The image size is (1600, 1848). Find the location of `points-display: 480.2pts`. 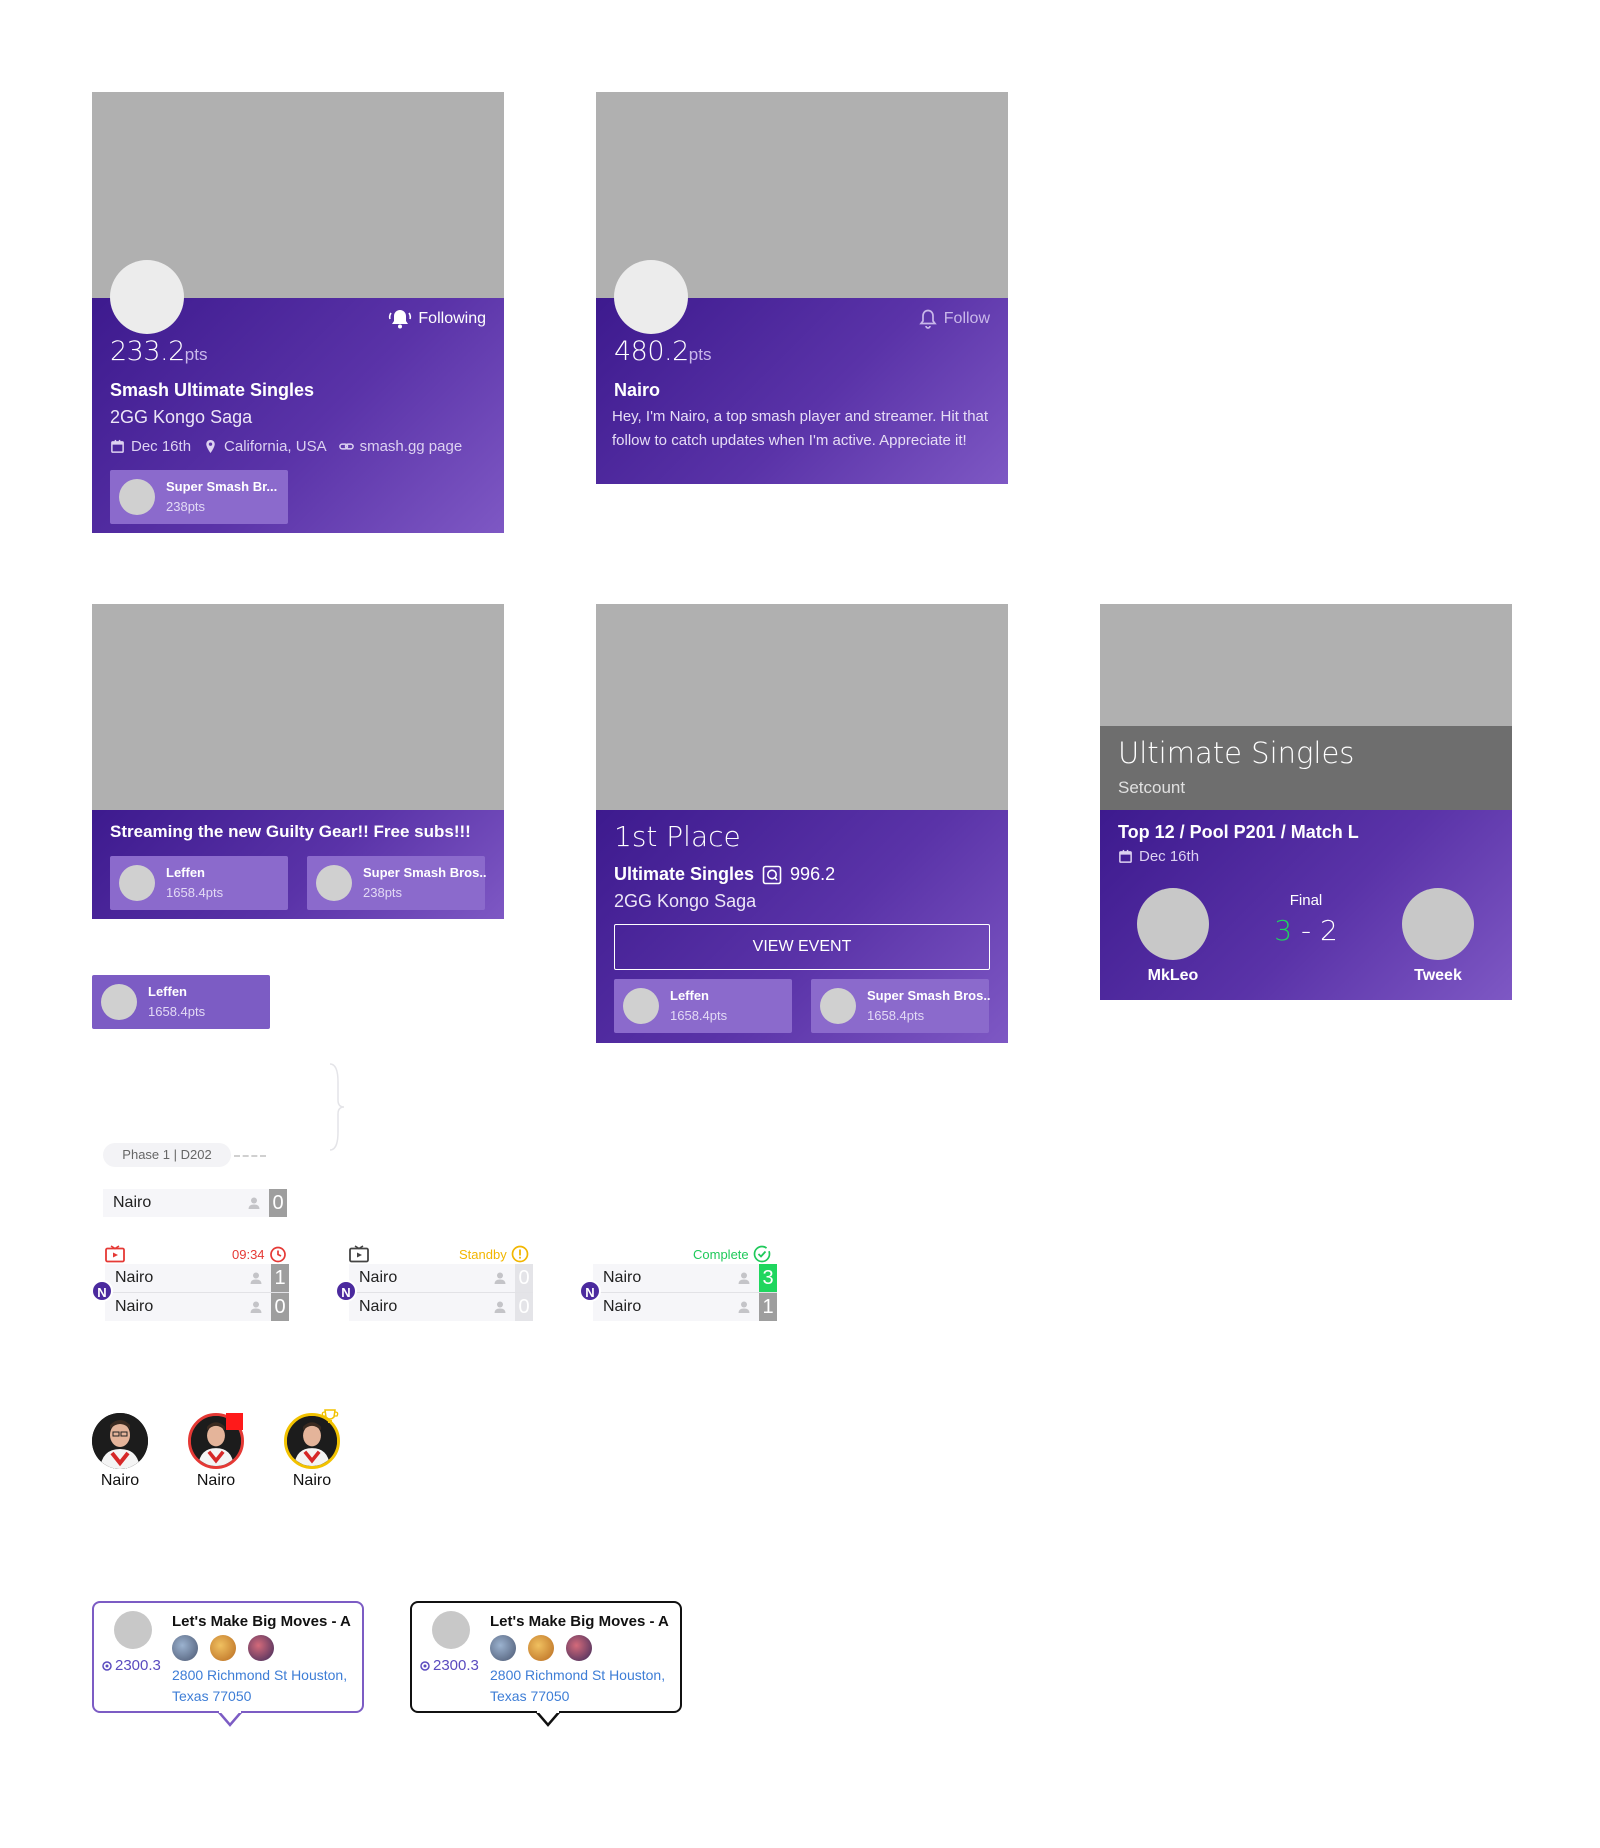

points-display: 480.2pts is located at coordinates (662, 351).